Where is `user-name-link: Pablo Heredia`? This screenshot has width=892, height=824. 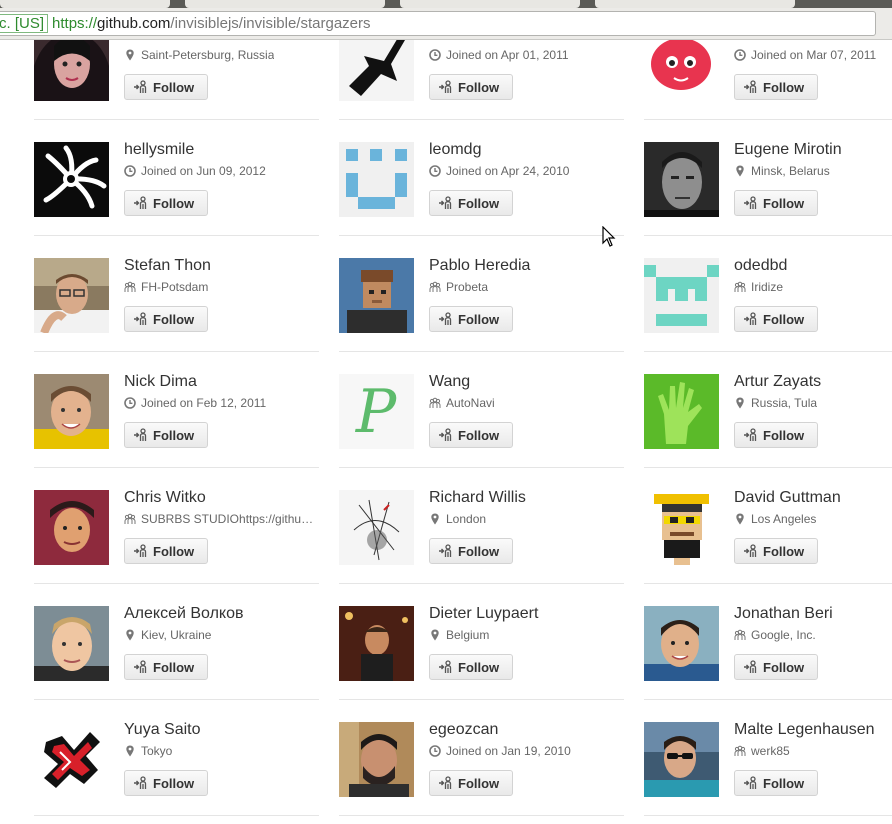
user-name-link: Pablo Heredia is located at coordinates (479, 266).